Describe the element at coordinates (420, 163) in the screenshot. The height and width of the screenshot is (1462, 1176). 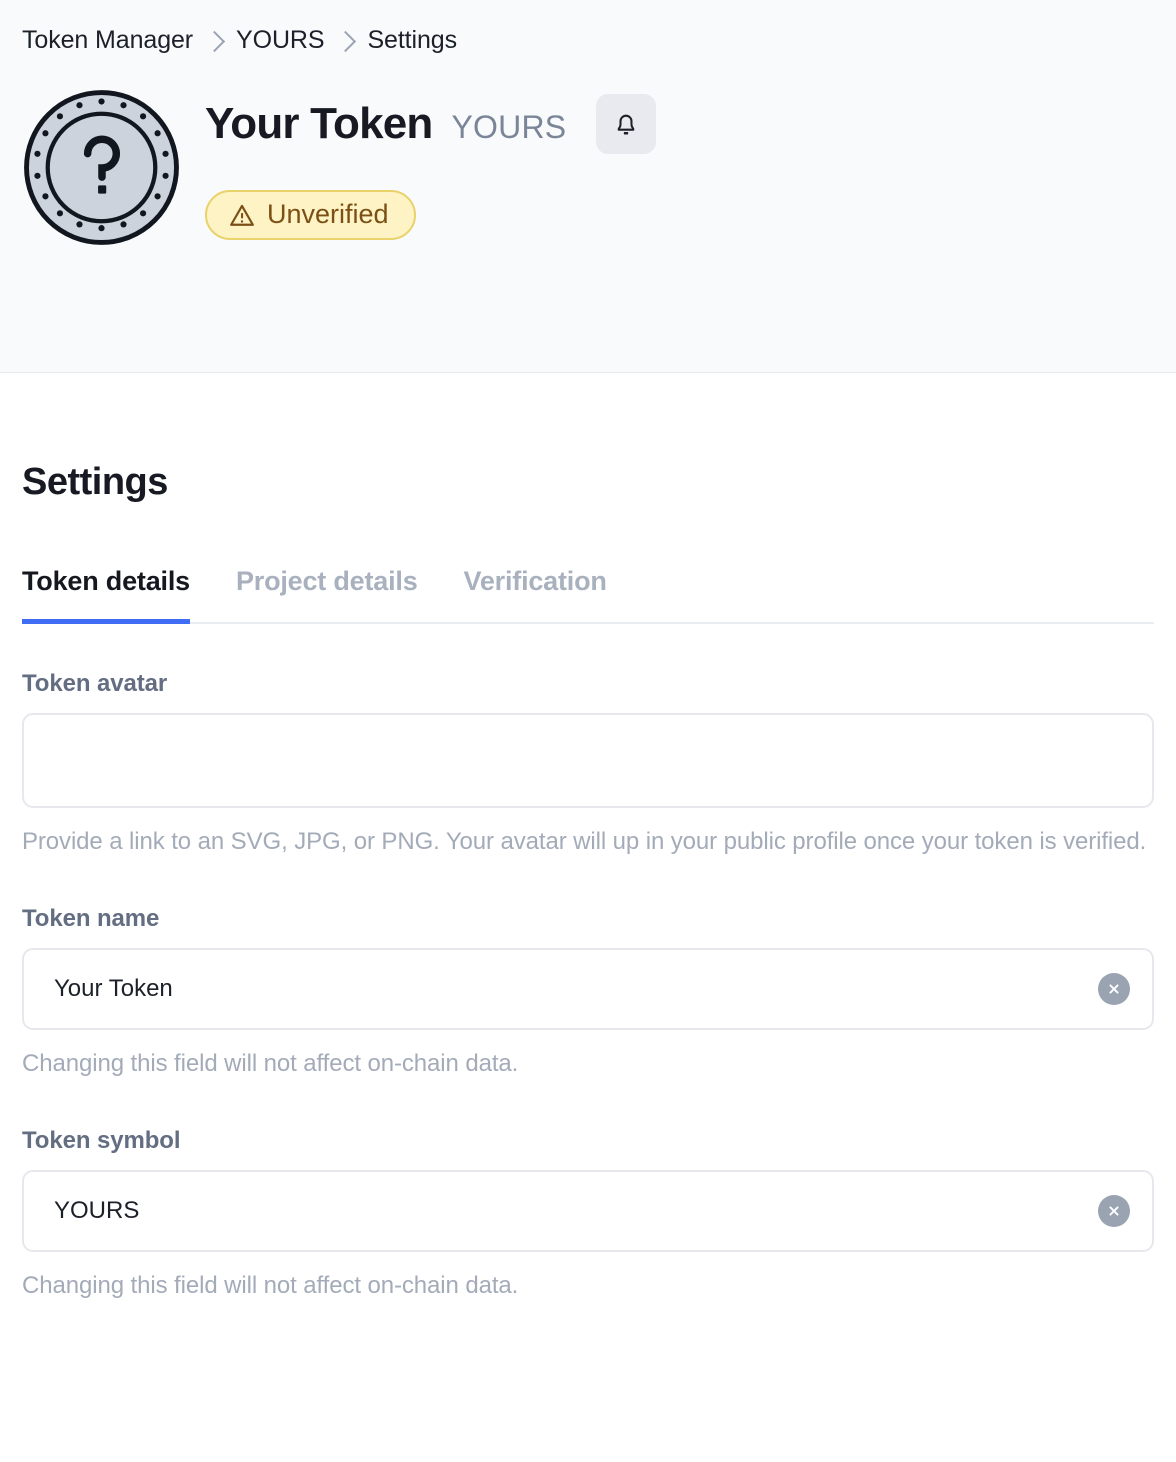
I see `token-meta: Your Token YOURS Unverified` at that location.